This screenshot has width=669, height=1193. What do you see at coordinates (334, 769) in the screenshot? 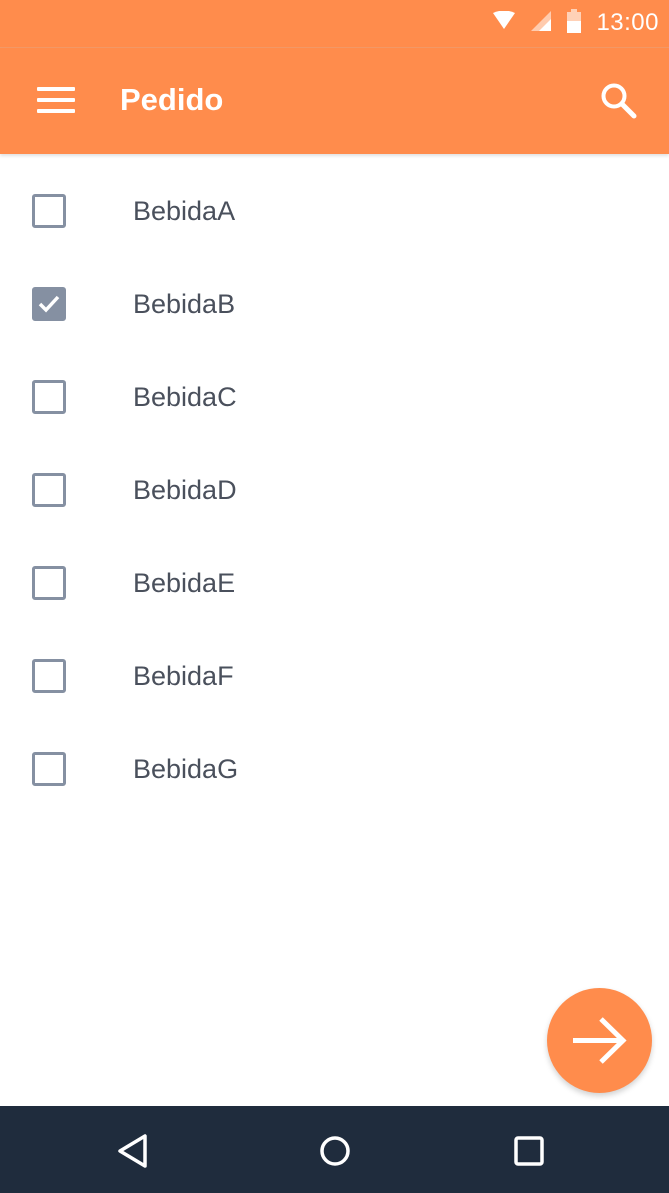
I see `list-item: BebidaG` at bounding box center [334, 769].